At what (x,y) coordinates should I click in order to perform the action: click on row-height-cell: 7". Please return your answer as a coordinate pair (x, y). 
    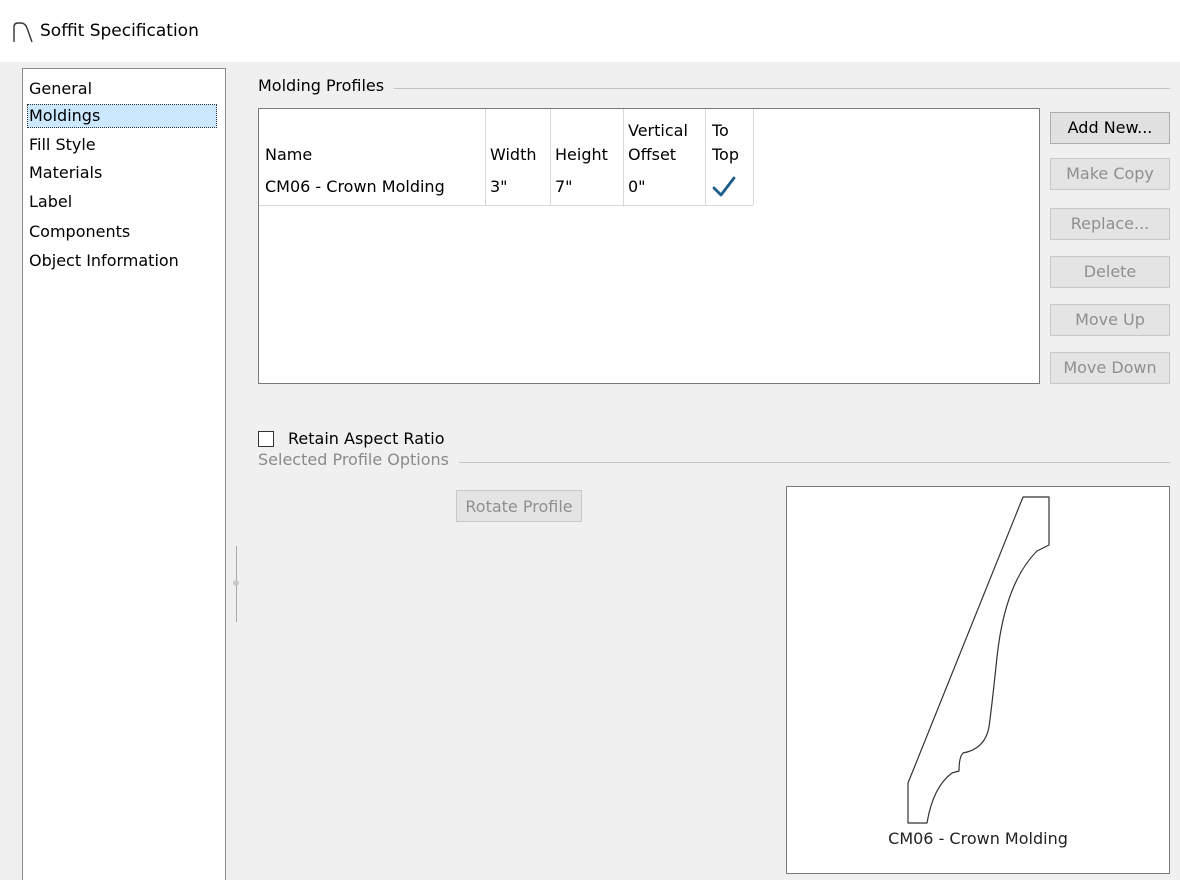
    Looking at the image, I should click on (564, 187).